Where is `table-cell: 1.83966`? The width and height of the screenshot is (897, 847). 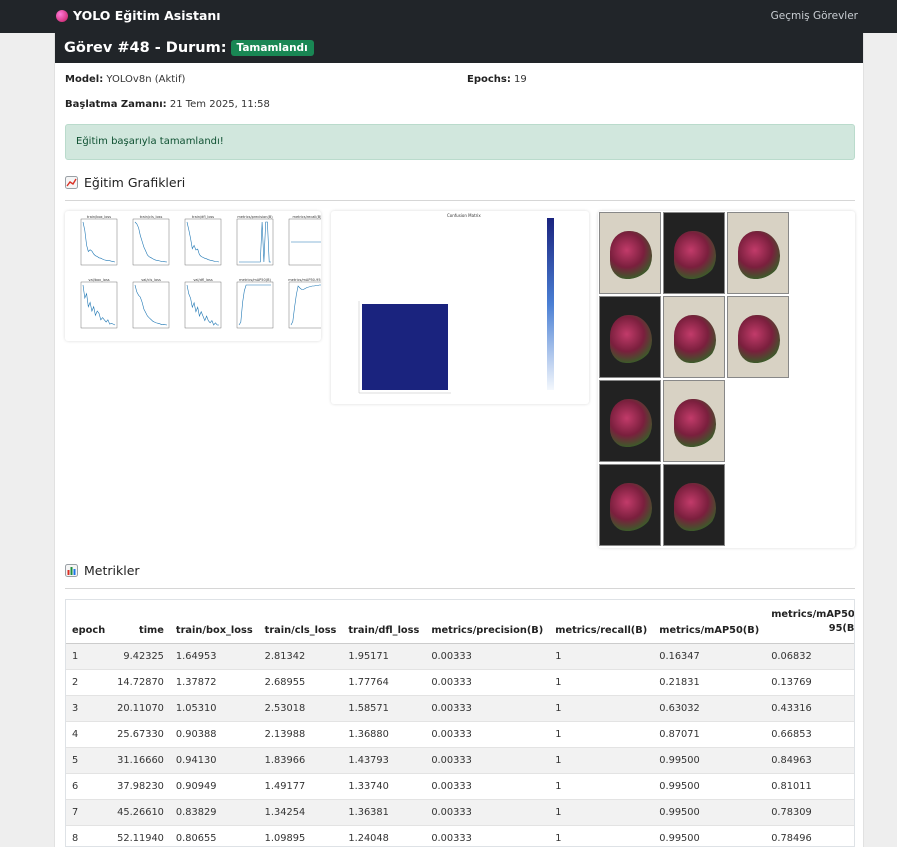 table-cell: 1.83966 is located at coordinates (300, 760).